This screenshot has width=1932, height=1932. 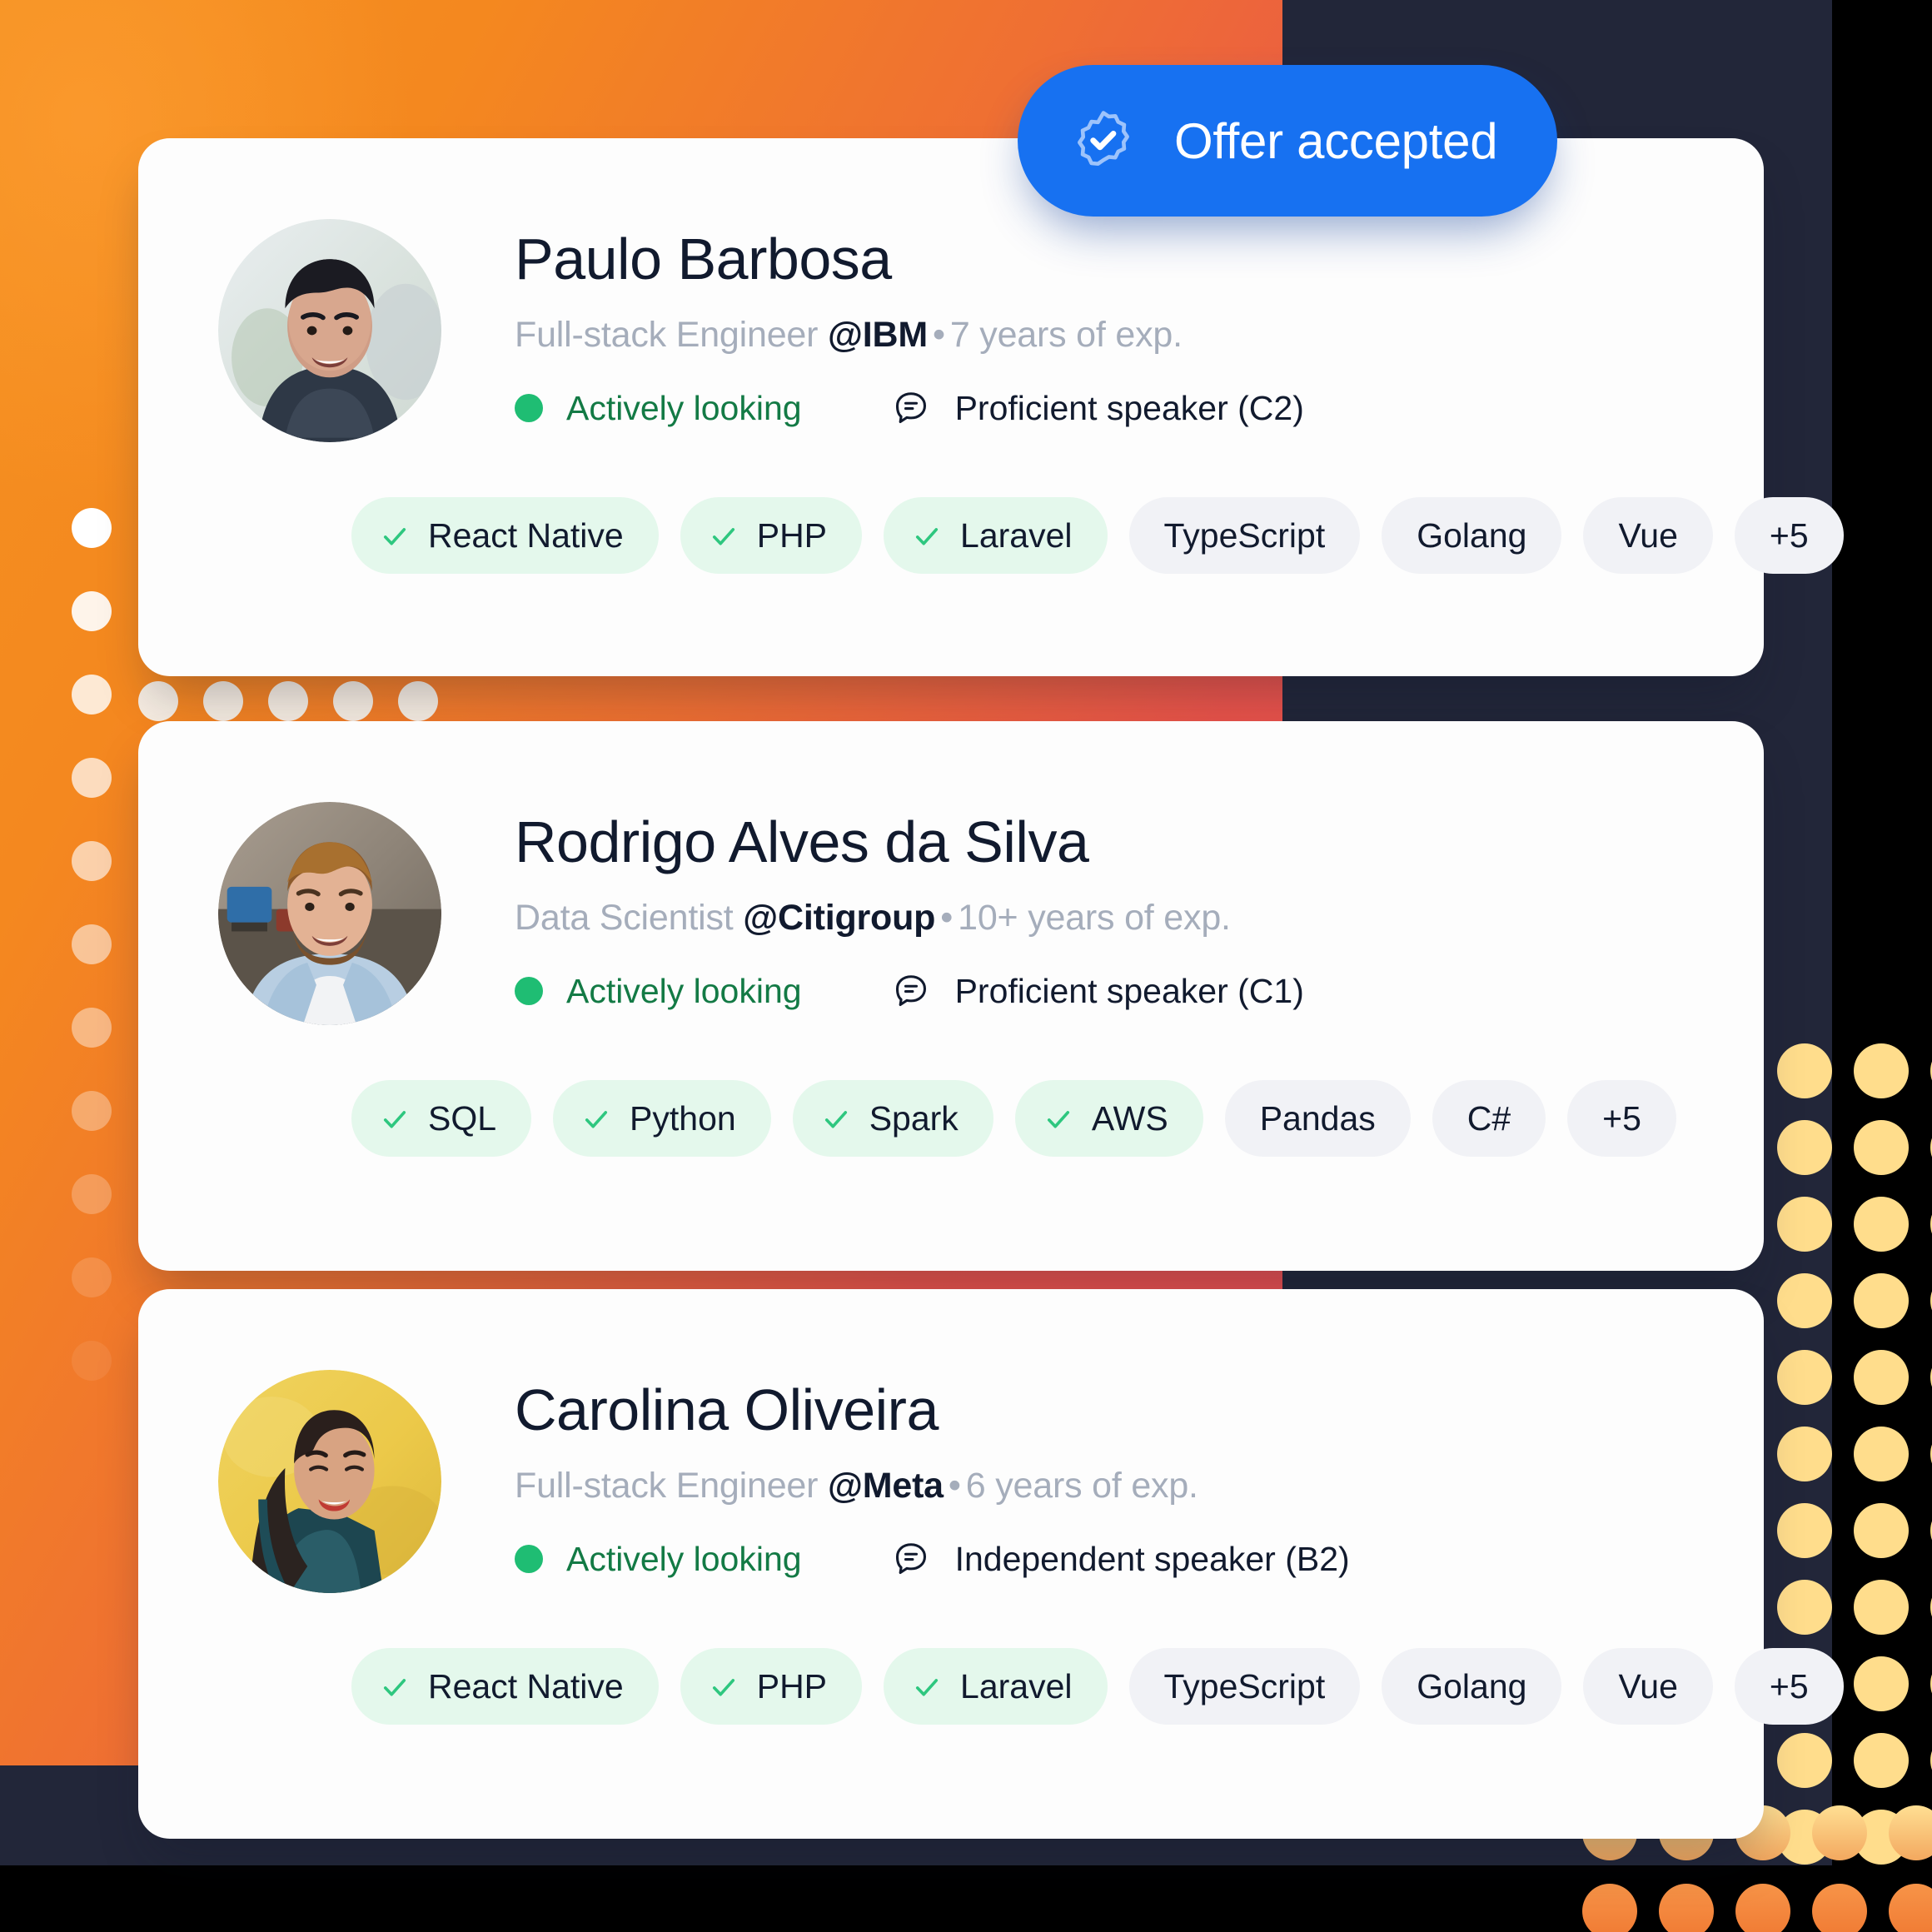 I want to click on skill-chip-label: Pandas, so click(x=1317, y=1118).